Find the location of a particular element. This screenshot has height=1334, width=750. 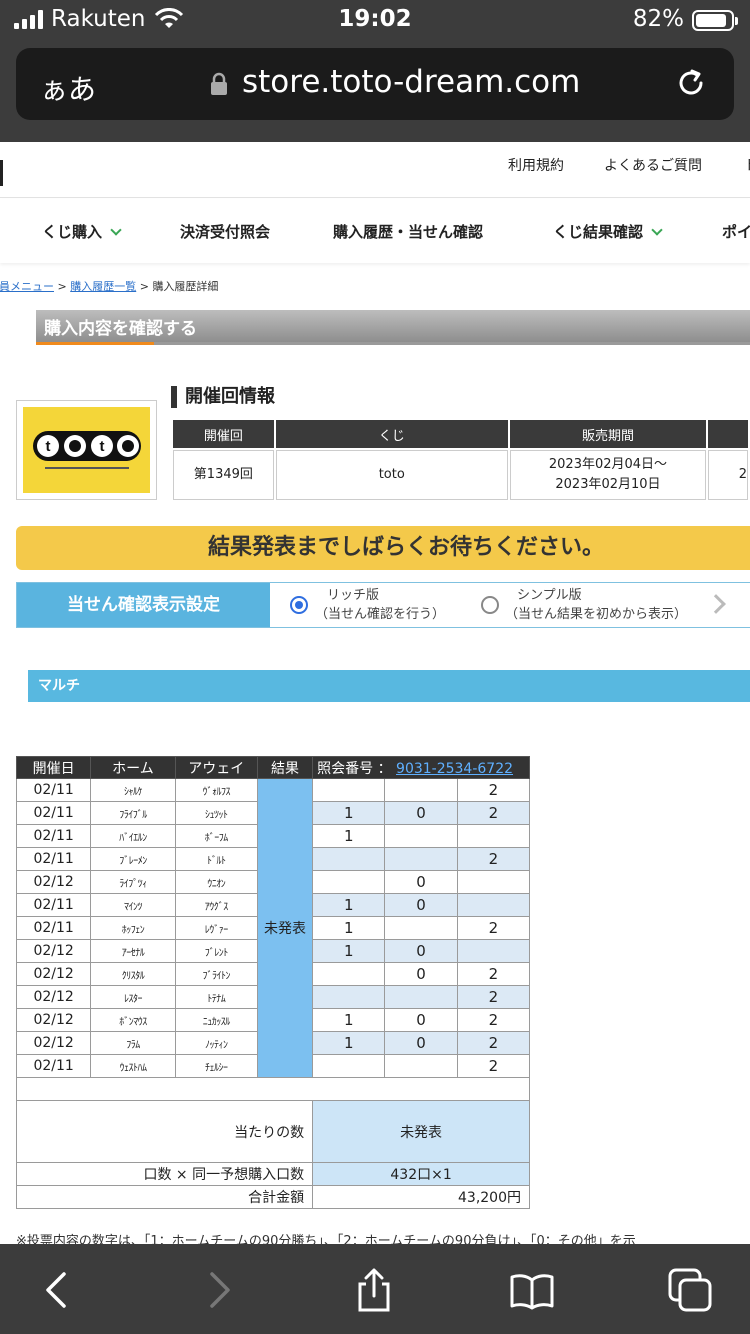

period-header: 販売期間 is located at coordinates (608, 434).